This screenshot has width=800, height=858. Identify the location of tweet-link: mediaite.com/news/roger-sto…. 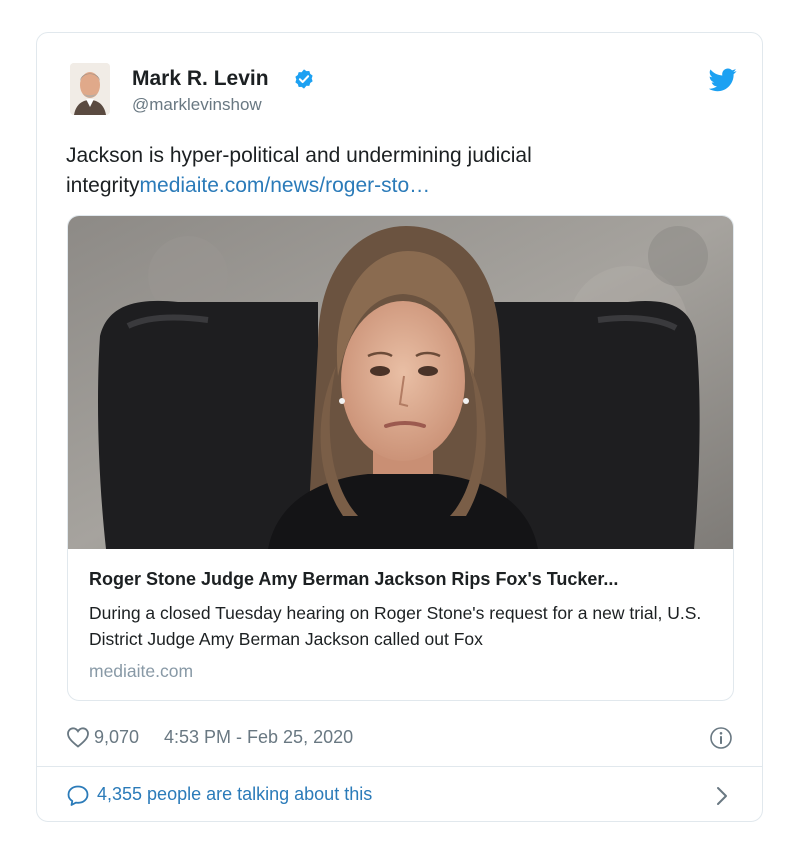
(285, 185).